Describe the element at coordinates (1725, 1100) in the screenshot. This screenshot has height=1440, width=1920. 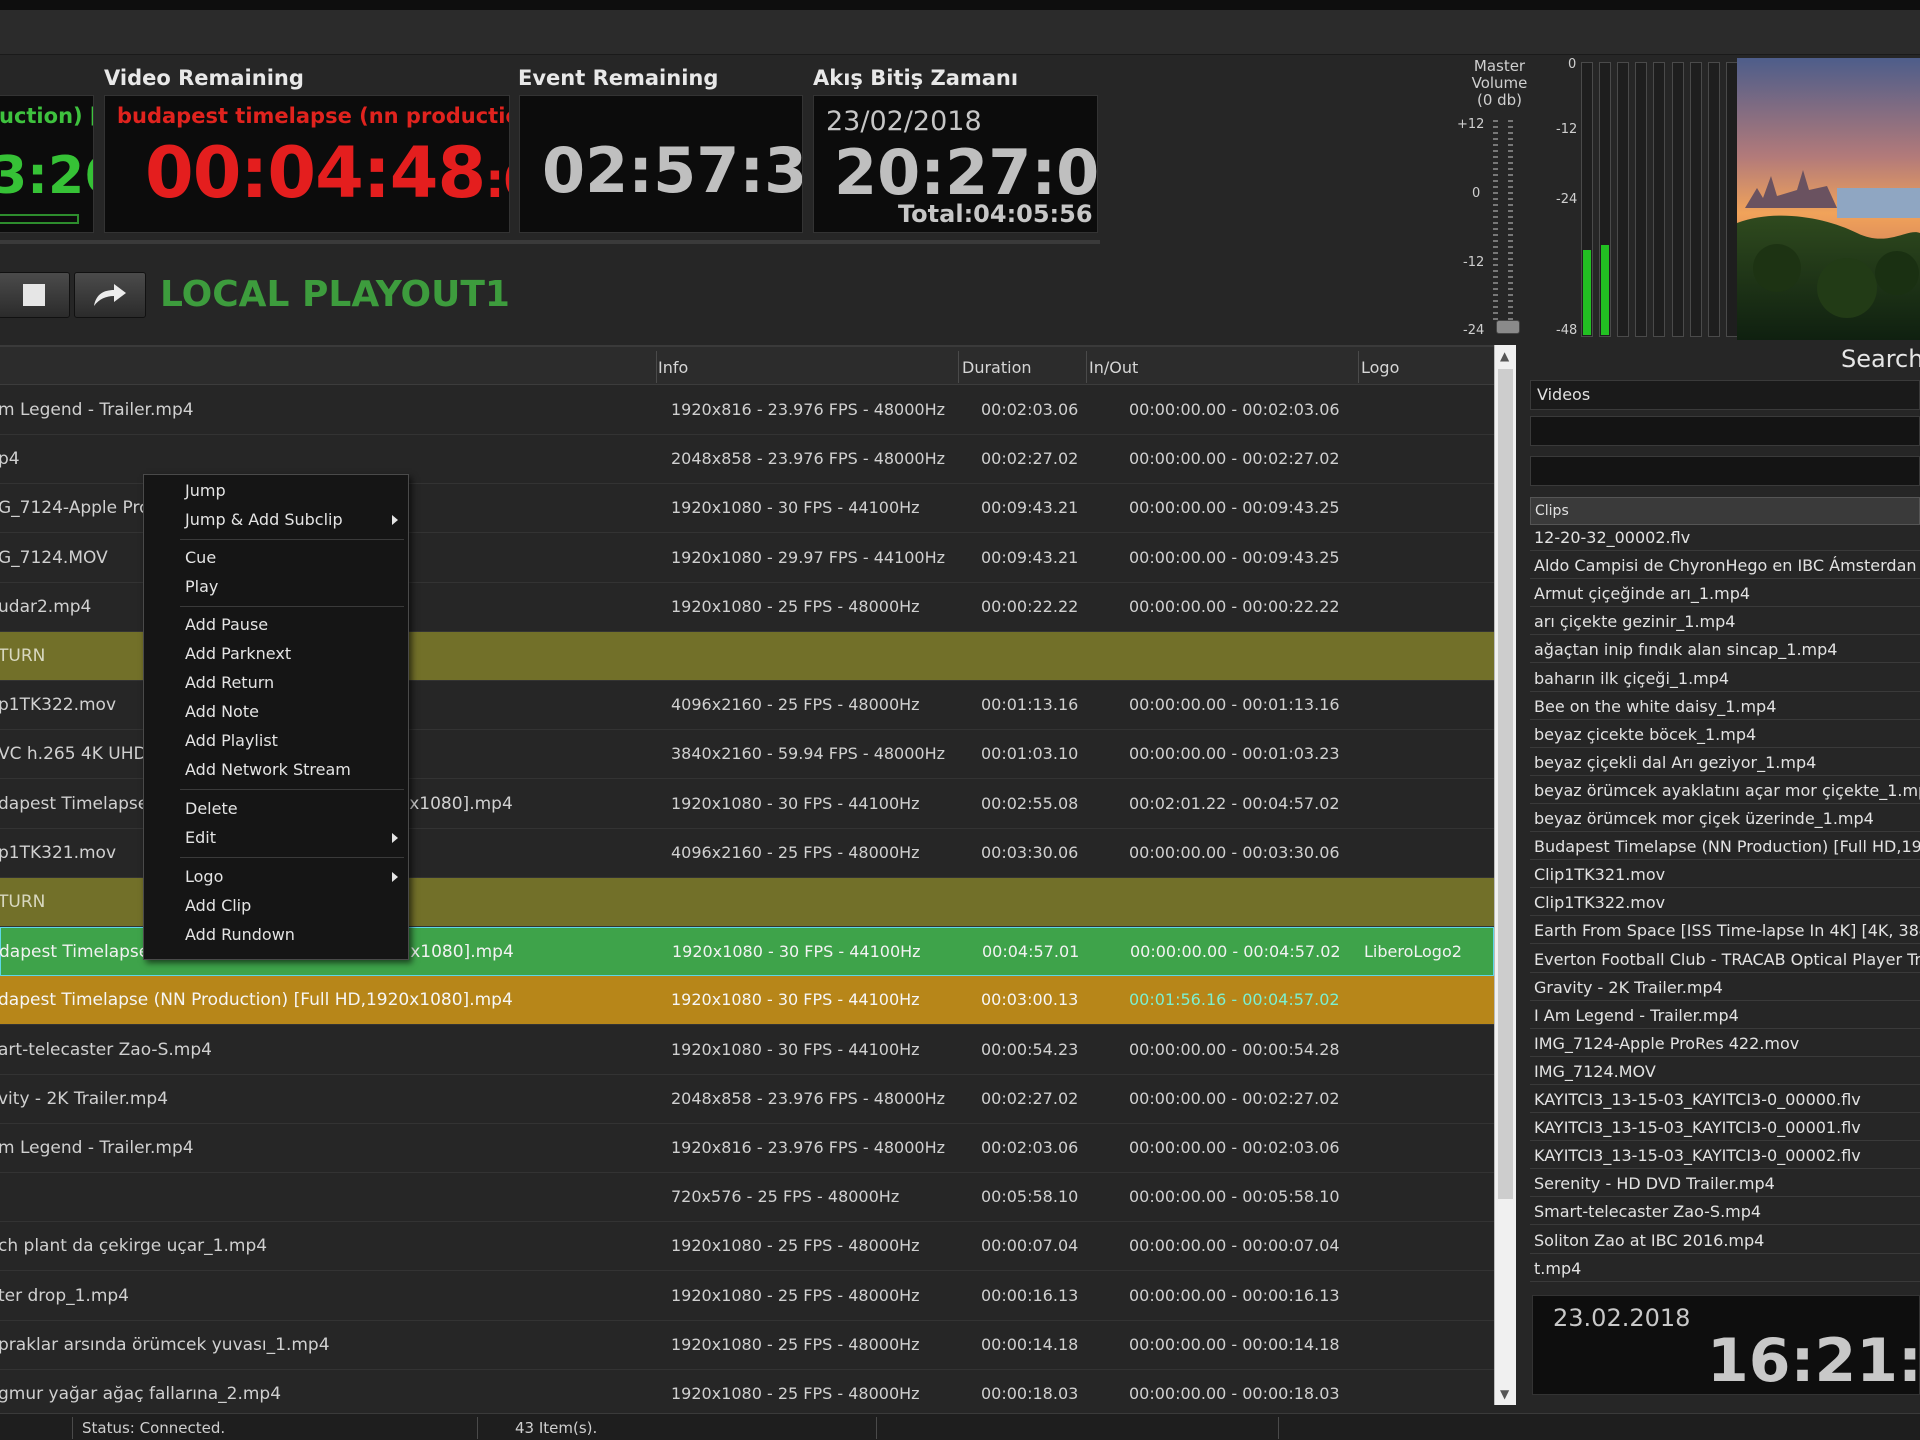
I see `clip-list-item: KAYITCI3_13-15-03_KAYITCI3-0_00000.flv` at that location.